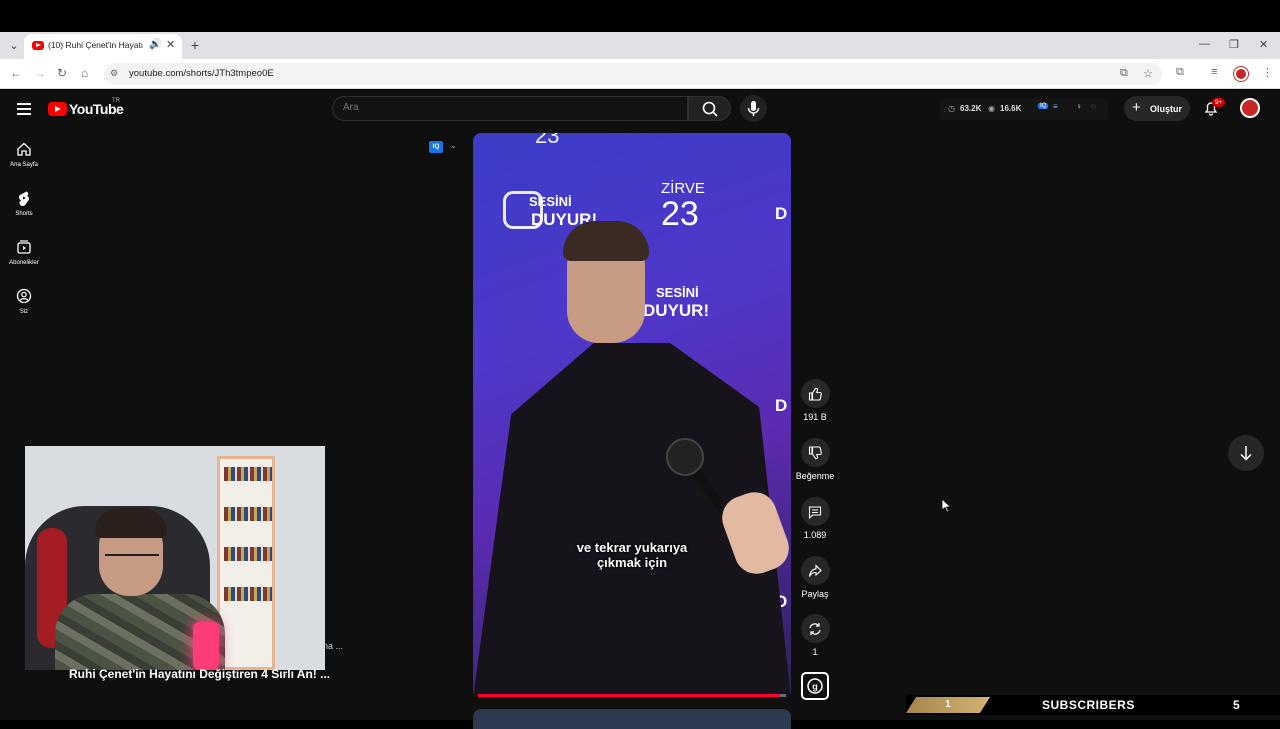  Describe the element at coordinates (62, 73) in the screenshot. I see `reload-icon: ↻` at that location.